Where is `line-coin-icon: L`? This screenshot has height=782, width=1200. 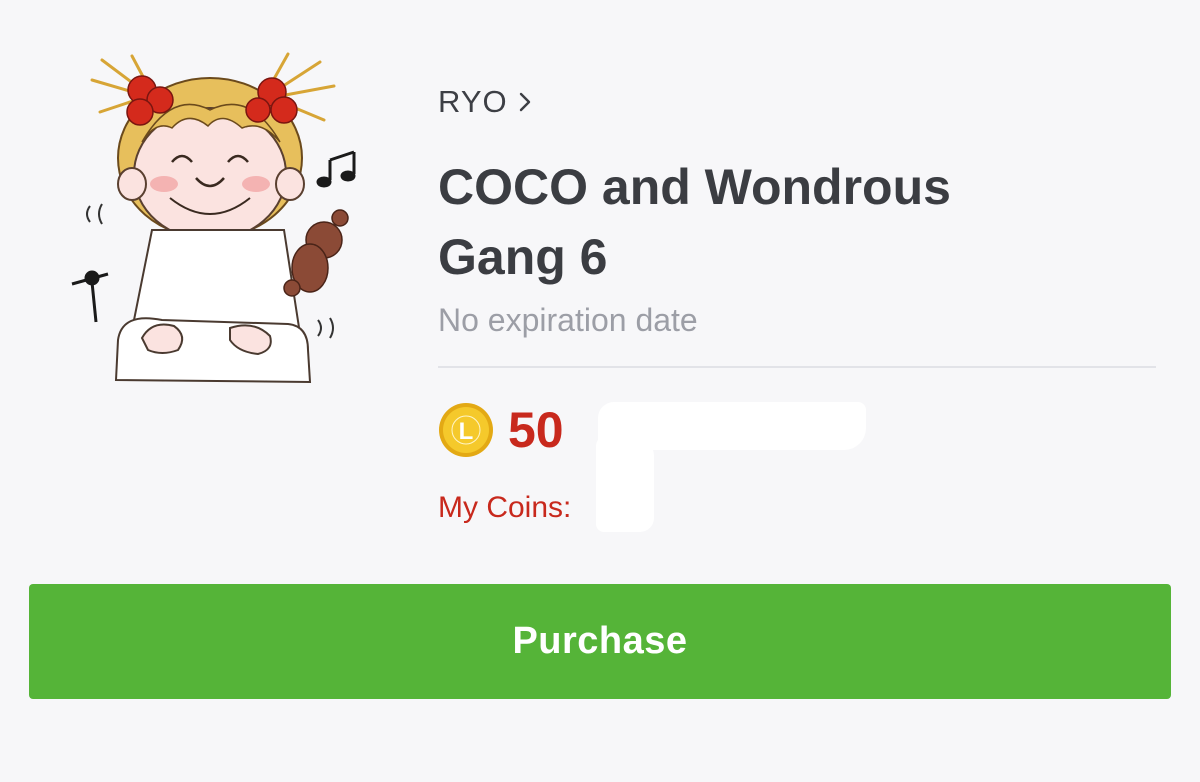
line-coin-icon: L is located at coordinates (466, 430).